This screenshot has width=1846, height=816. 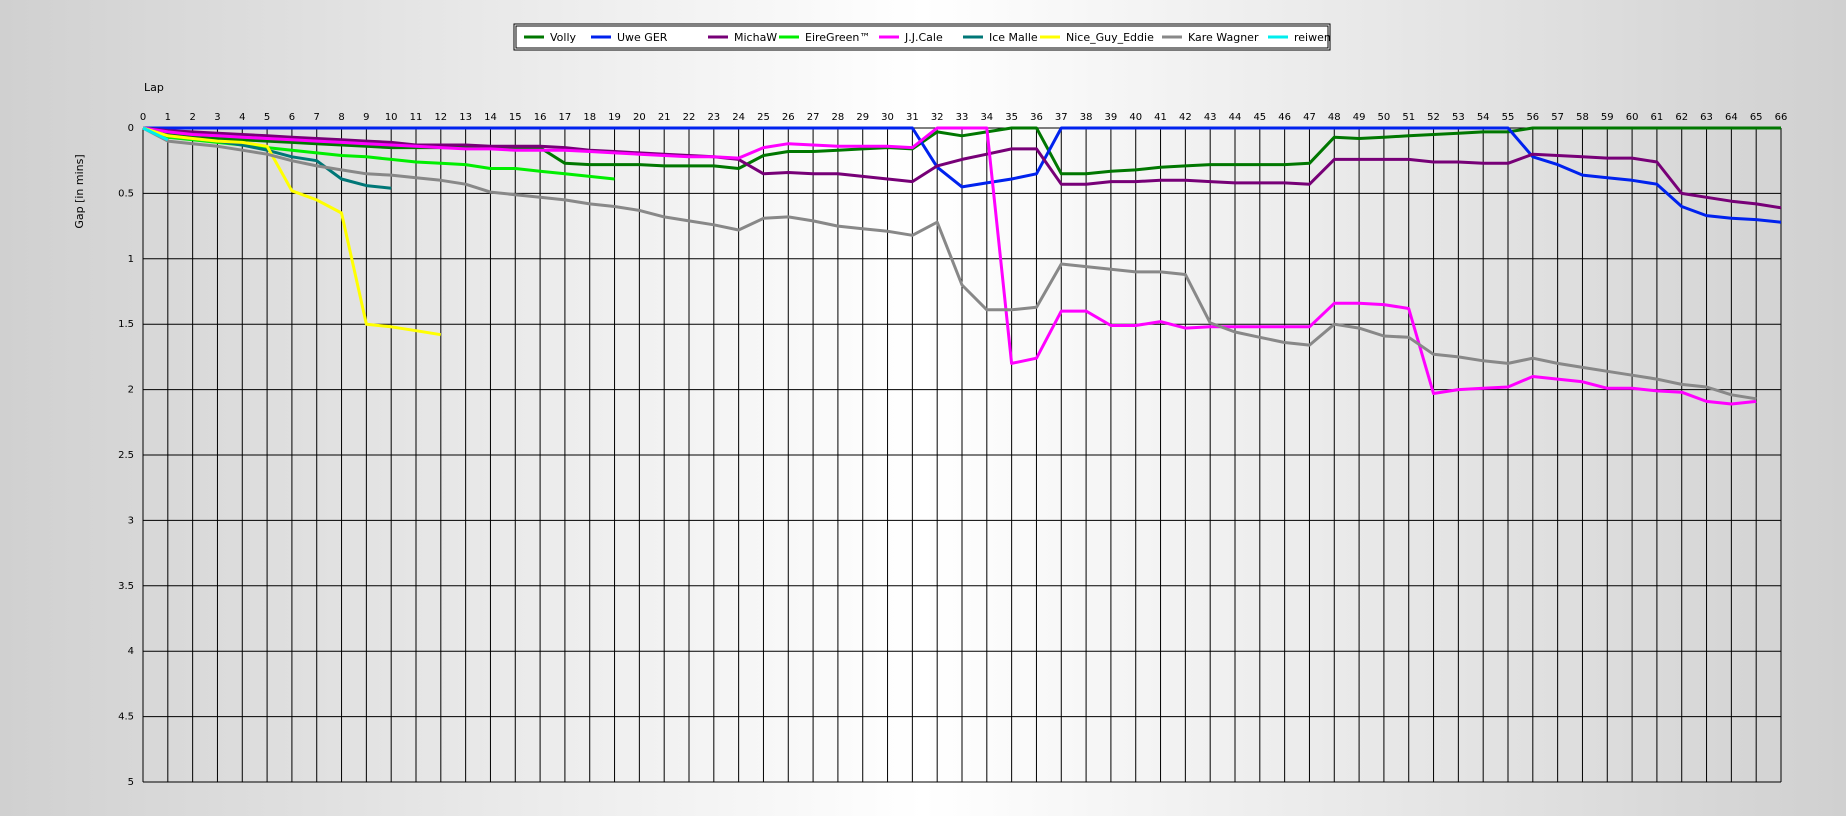 What do you see at coordinates (131, 128) in the screenshot?
I see `y-tick-label: 0` at bounding box center [131, 128].